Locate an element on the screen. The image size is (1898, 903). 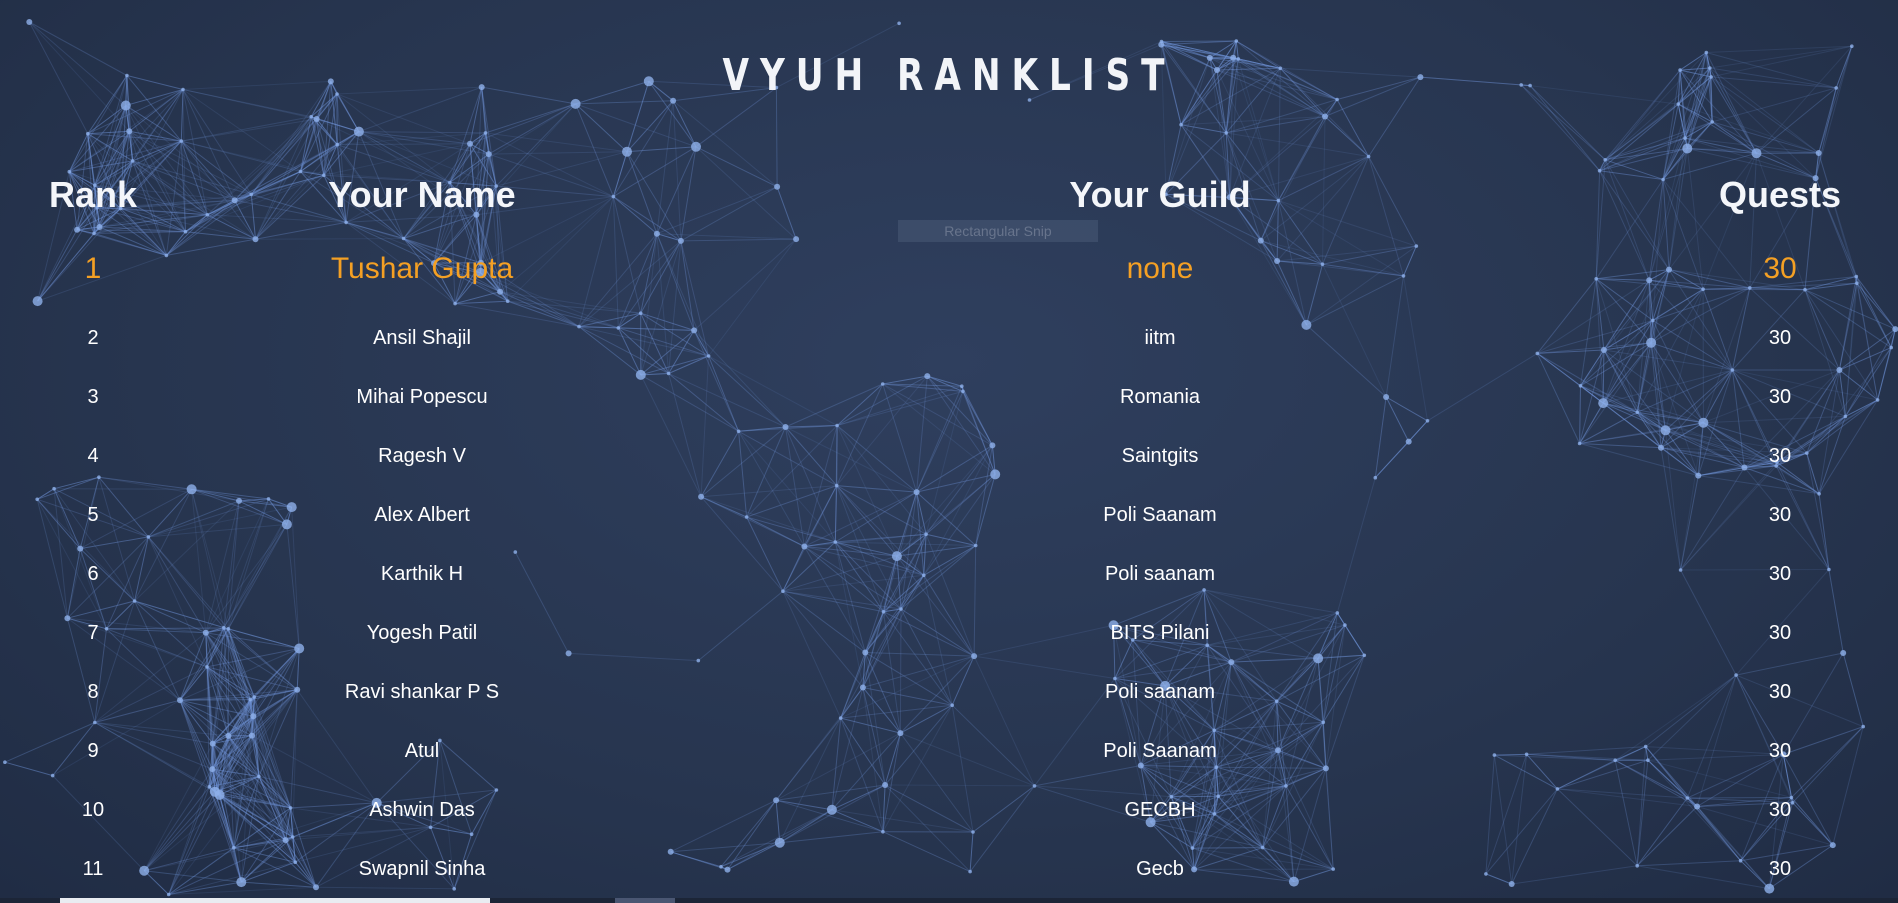
name-cell: Swapnil Sinha is located at coordinates (422, 869).